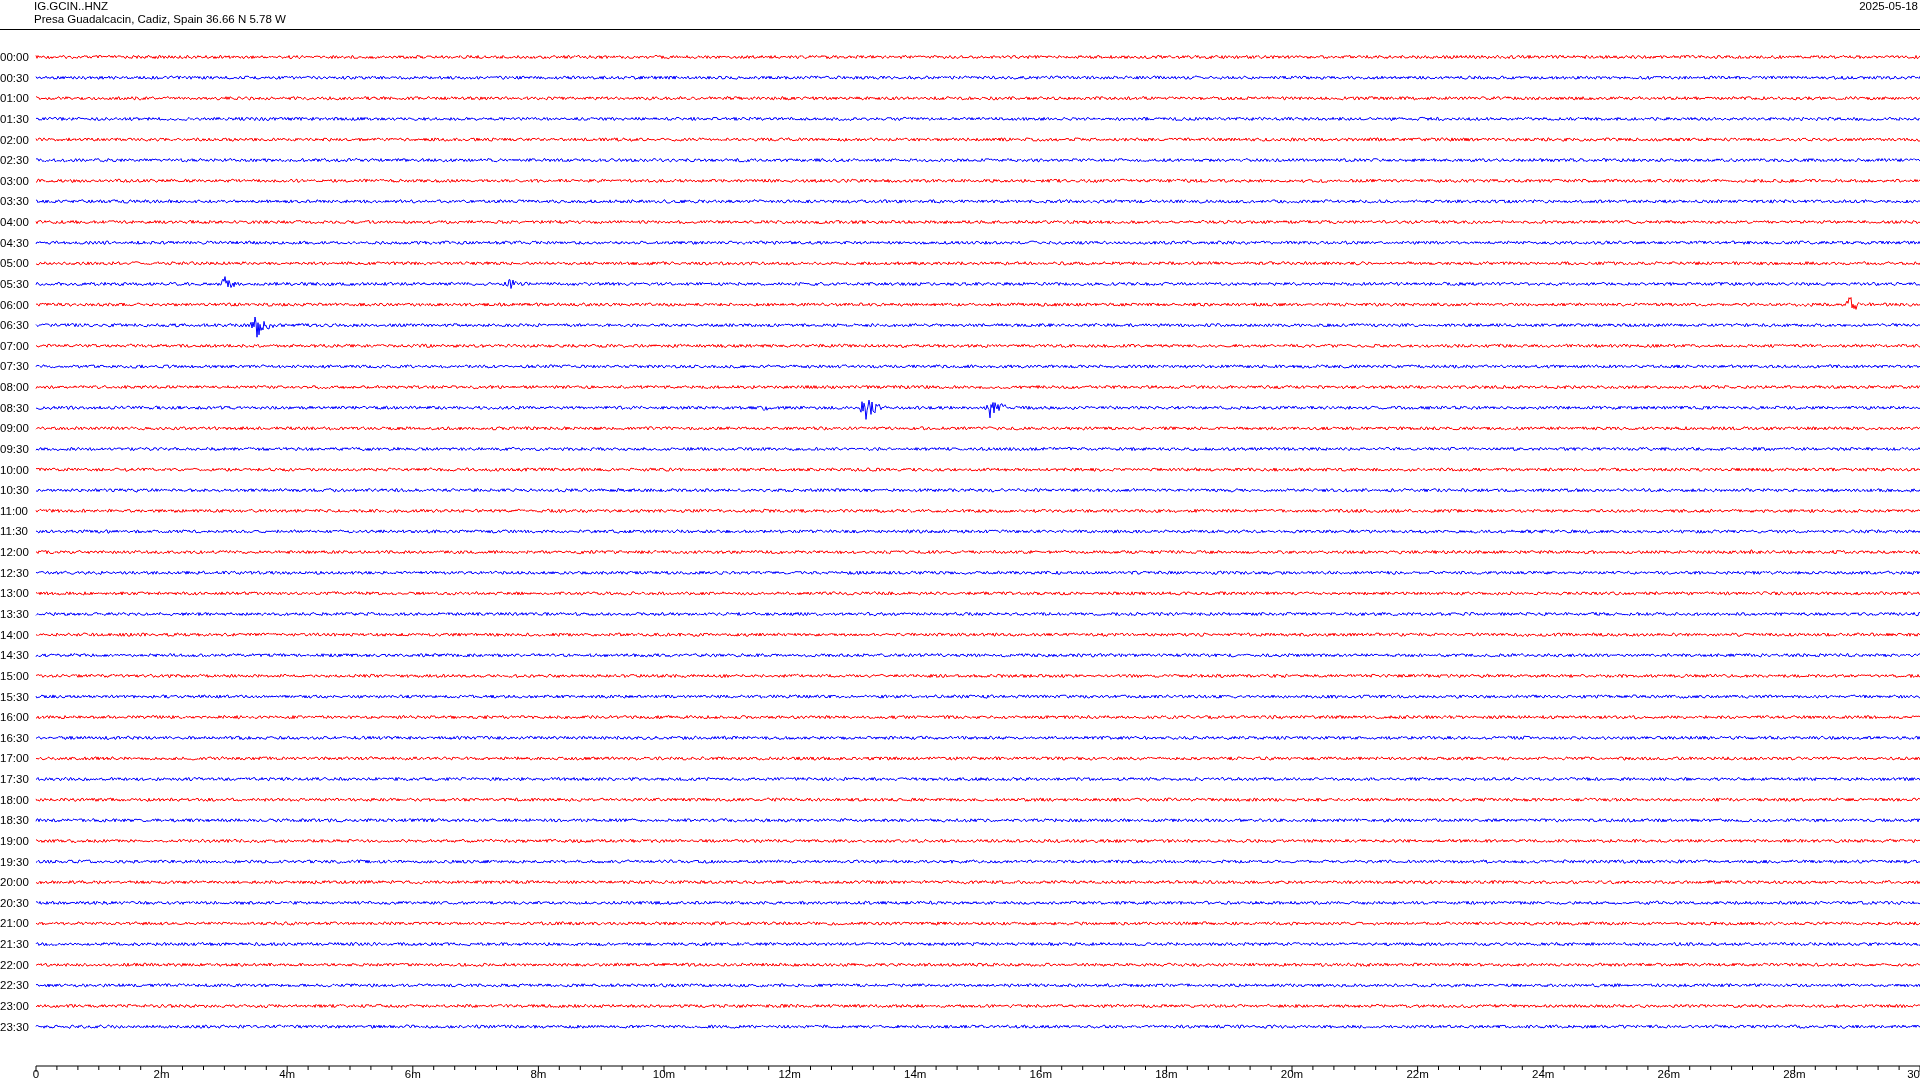  What do you see at coordinates (14, 696) in the screenshot?
I see `time-label: 15:30` at bounding box center [14, 696].